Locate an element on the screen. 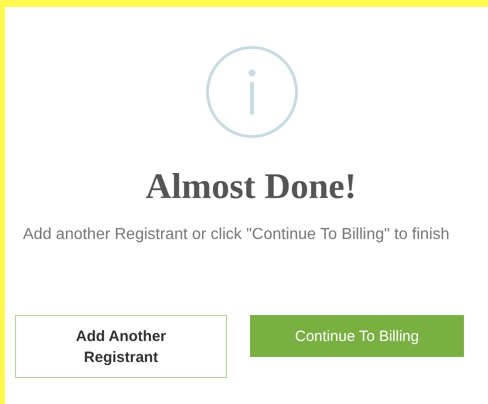 The height and width of the screenshot is (404, 488). dialog-title: Almost Done! is located at coordinates (251, 186).